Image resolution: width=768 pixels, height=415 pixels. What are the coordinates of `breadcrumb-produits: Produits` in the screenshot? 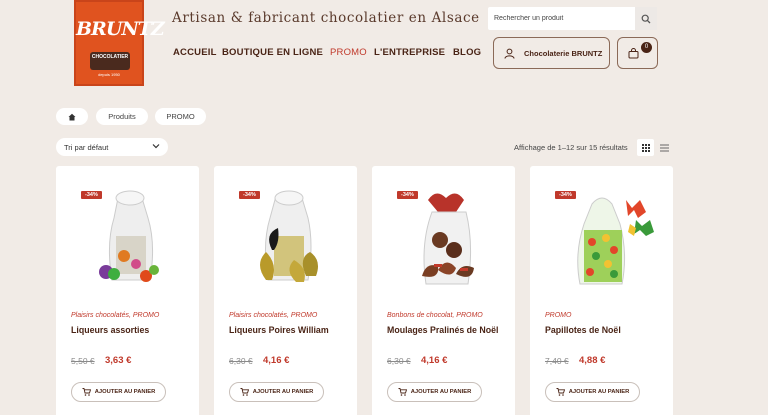 It's located at (122, 116).